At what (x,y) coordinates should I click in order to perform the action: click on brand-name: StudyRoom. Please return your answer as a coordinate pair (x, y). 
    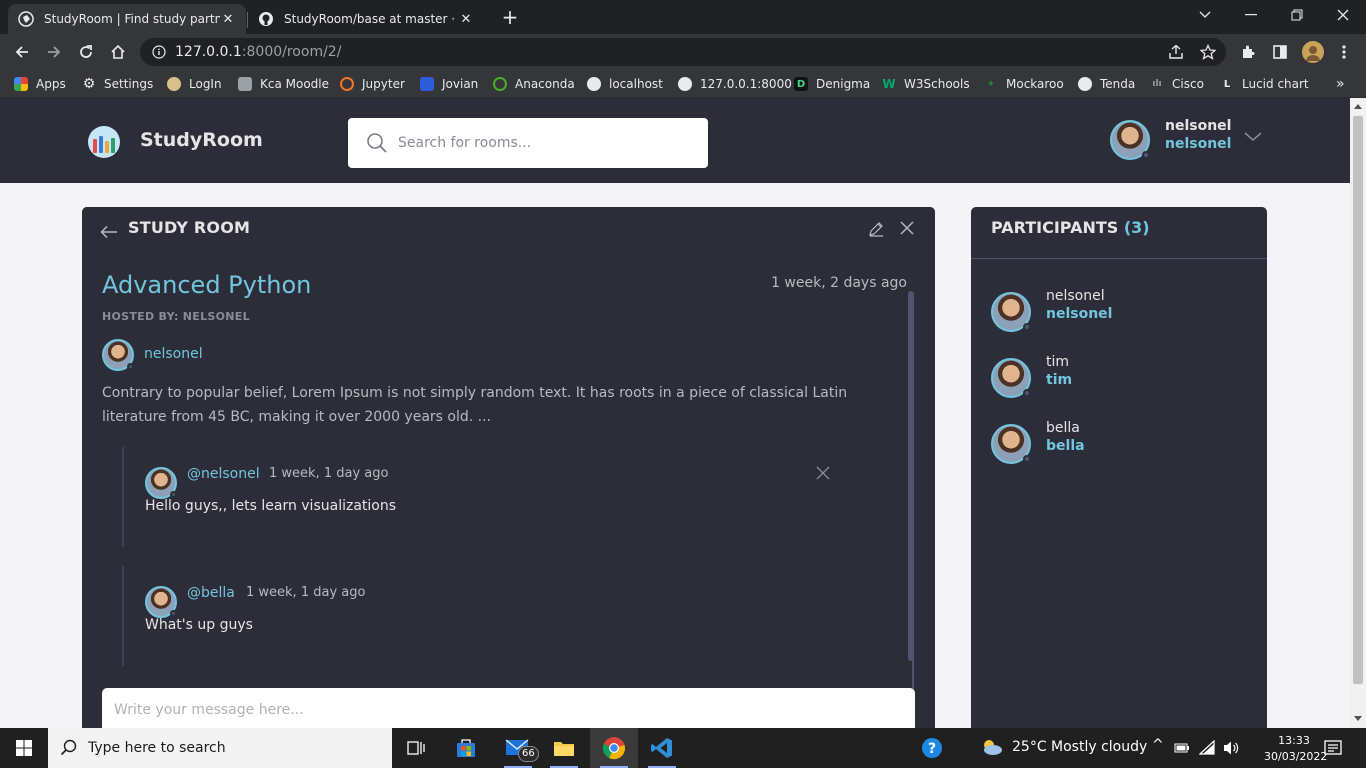
    Looking at the image, I should click on (201, 140).